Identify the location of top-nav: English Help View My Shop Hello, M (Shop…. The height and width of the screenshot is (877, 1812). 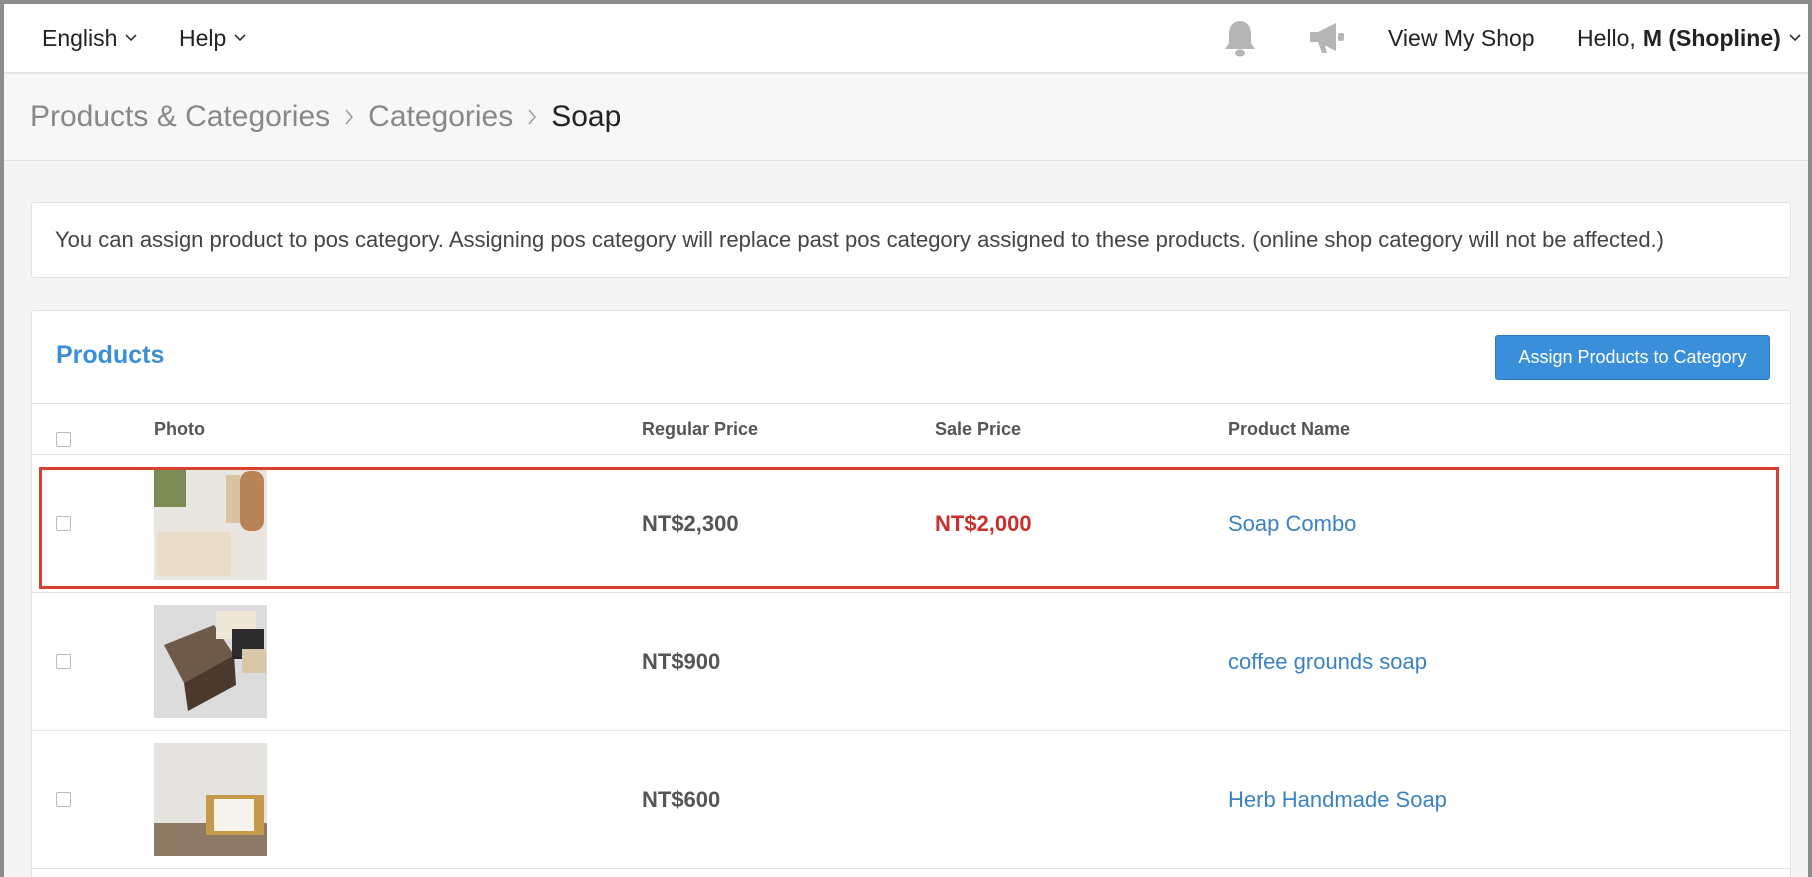
(906, 38).